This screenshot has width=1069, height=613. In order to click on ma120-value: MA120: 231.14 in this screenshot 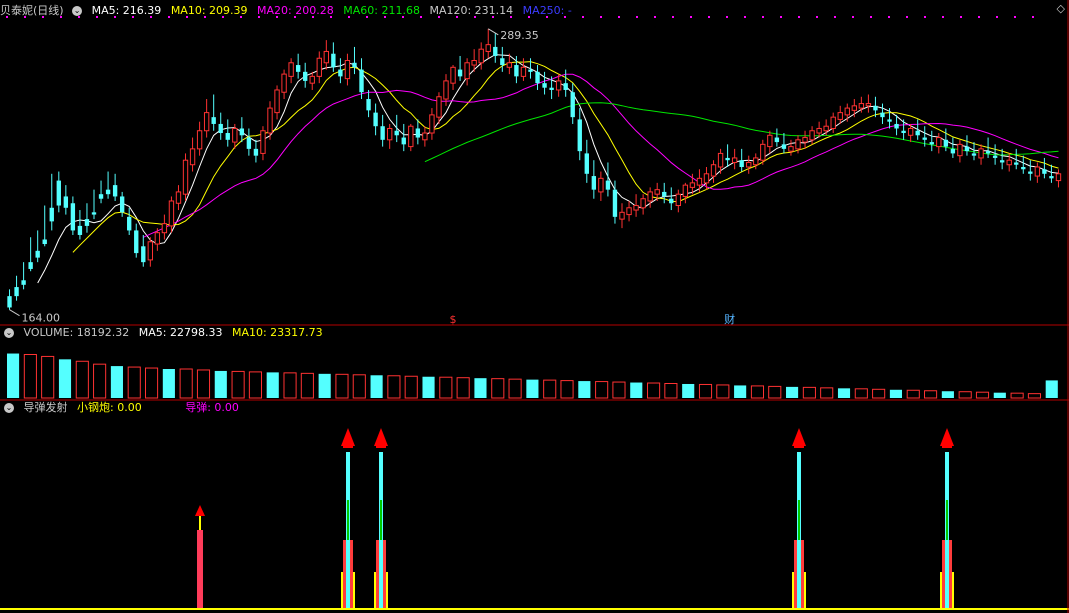, I will do `click(471, 10)`.